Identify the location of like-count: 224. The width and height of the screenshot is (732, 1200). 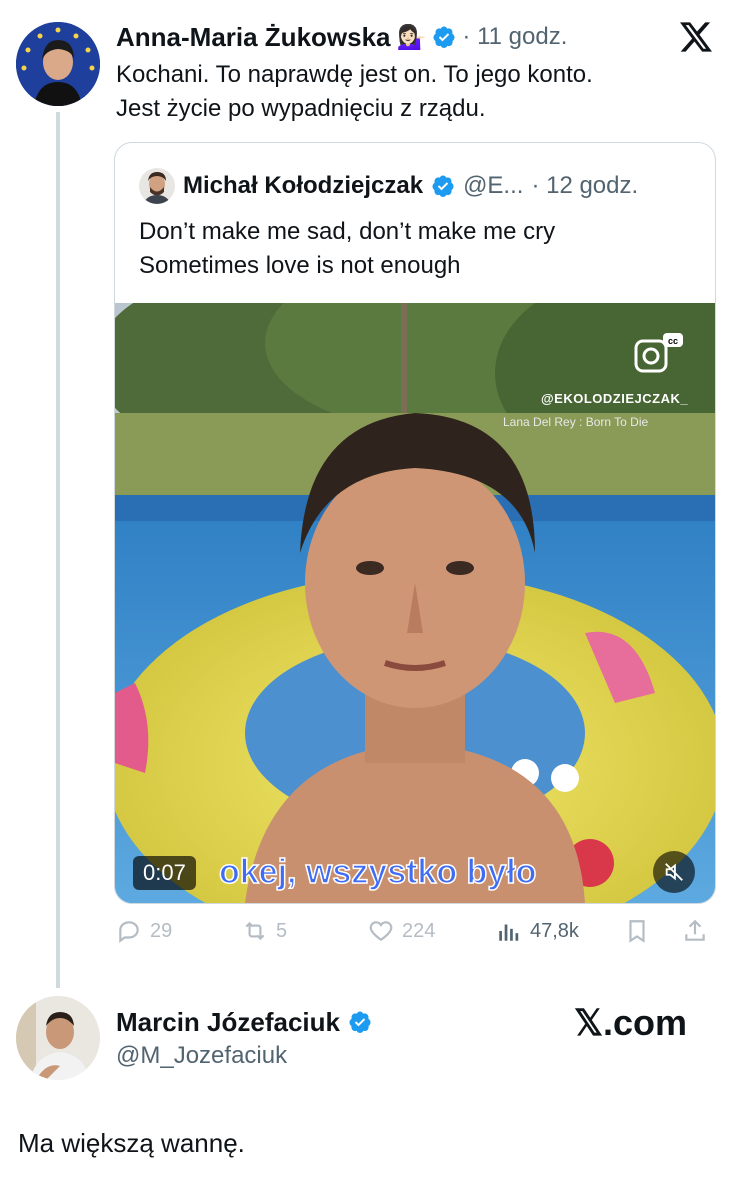
(419, 930).